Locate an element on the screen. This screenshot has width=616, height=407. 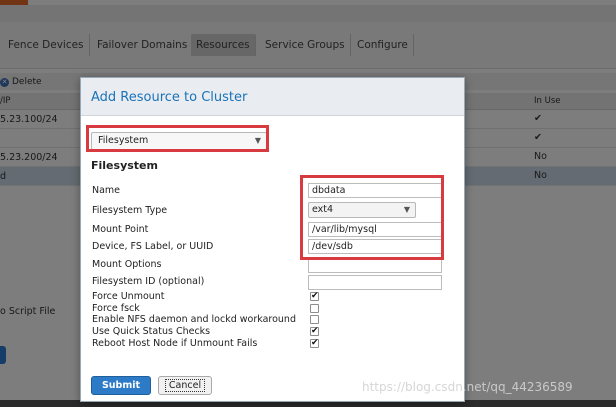
mount-point-label: Mount Point is located at coordinates (120, 229).